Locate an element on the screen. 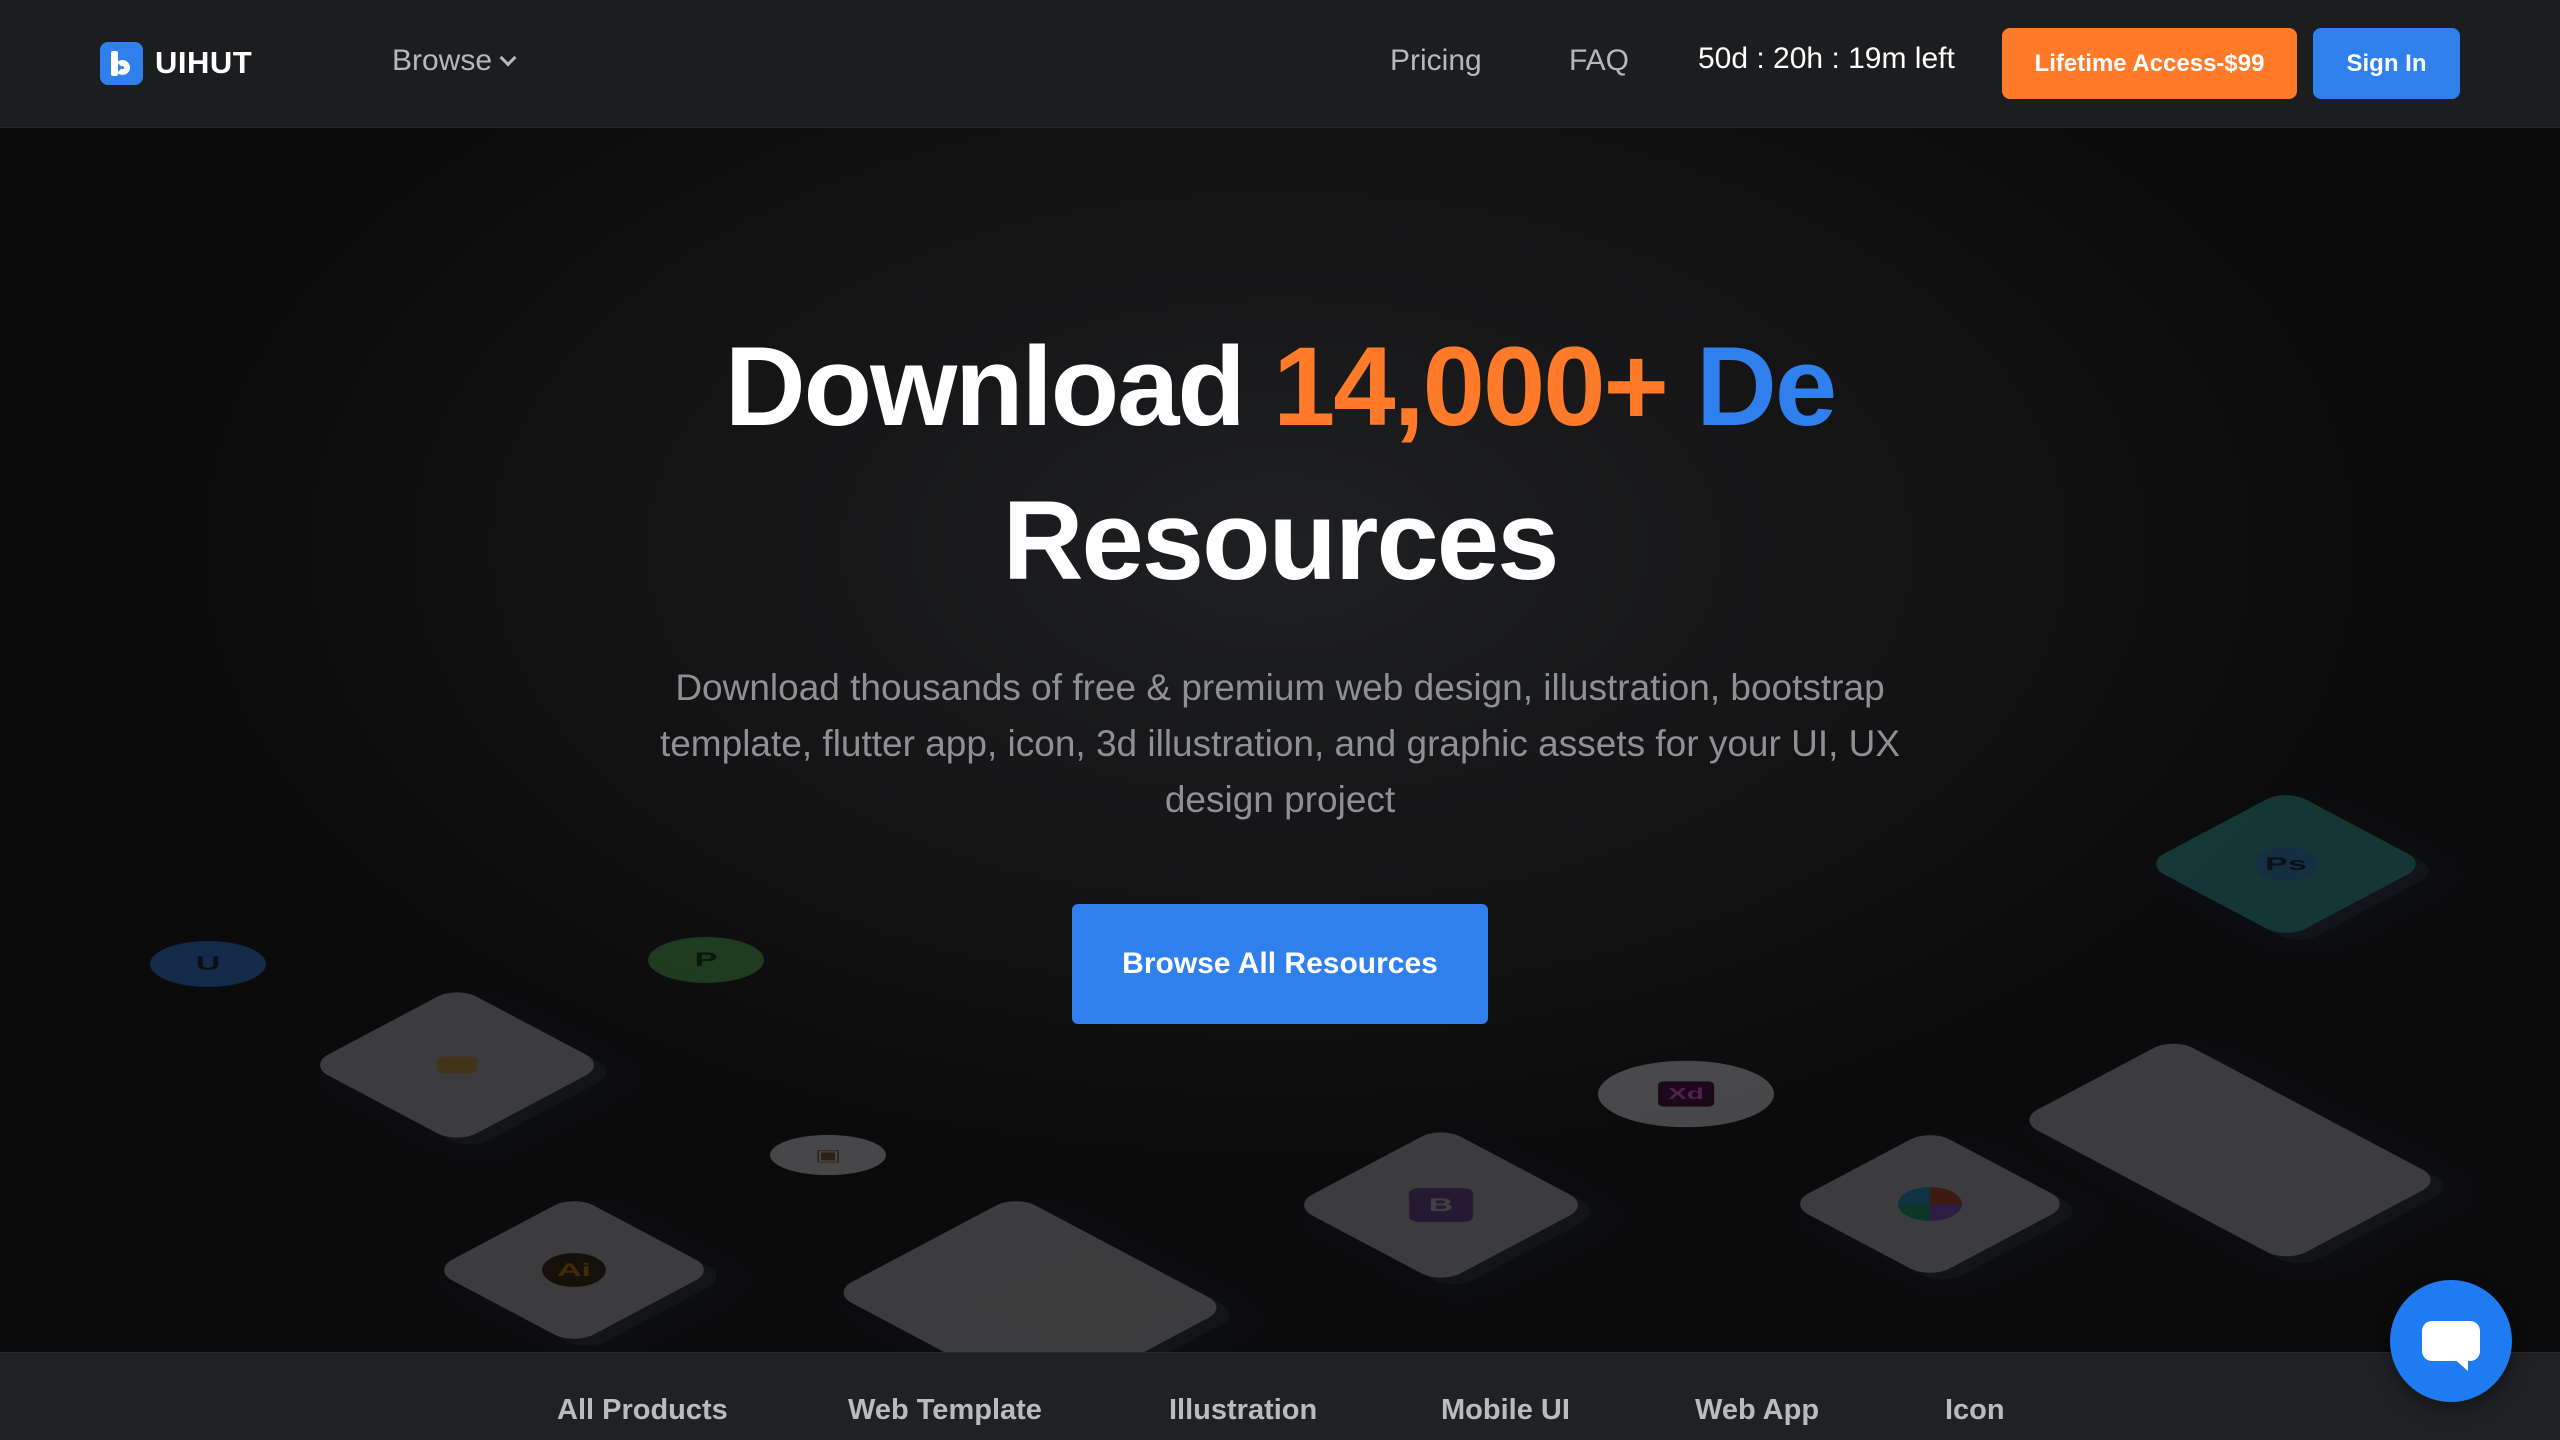  category-tab-illustration: Illustration is located at coordinates (1243, 1410).